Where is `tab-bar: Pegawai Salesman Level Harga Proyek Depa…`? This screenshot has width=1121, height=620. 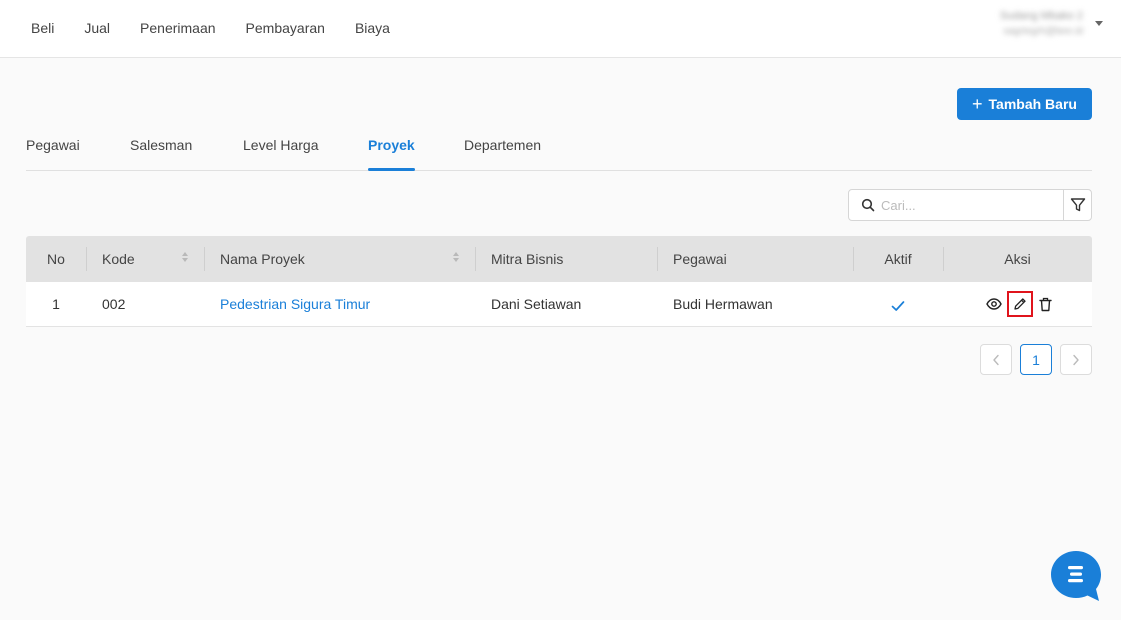
tab-bar: Pegawai Salesman Level Harga Proyek Depa… is located at coordinates (559, 147).